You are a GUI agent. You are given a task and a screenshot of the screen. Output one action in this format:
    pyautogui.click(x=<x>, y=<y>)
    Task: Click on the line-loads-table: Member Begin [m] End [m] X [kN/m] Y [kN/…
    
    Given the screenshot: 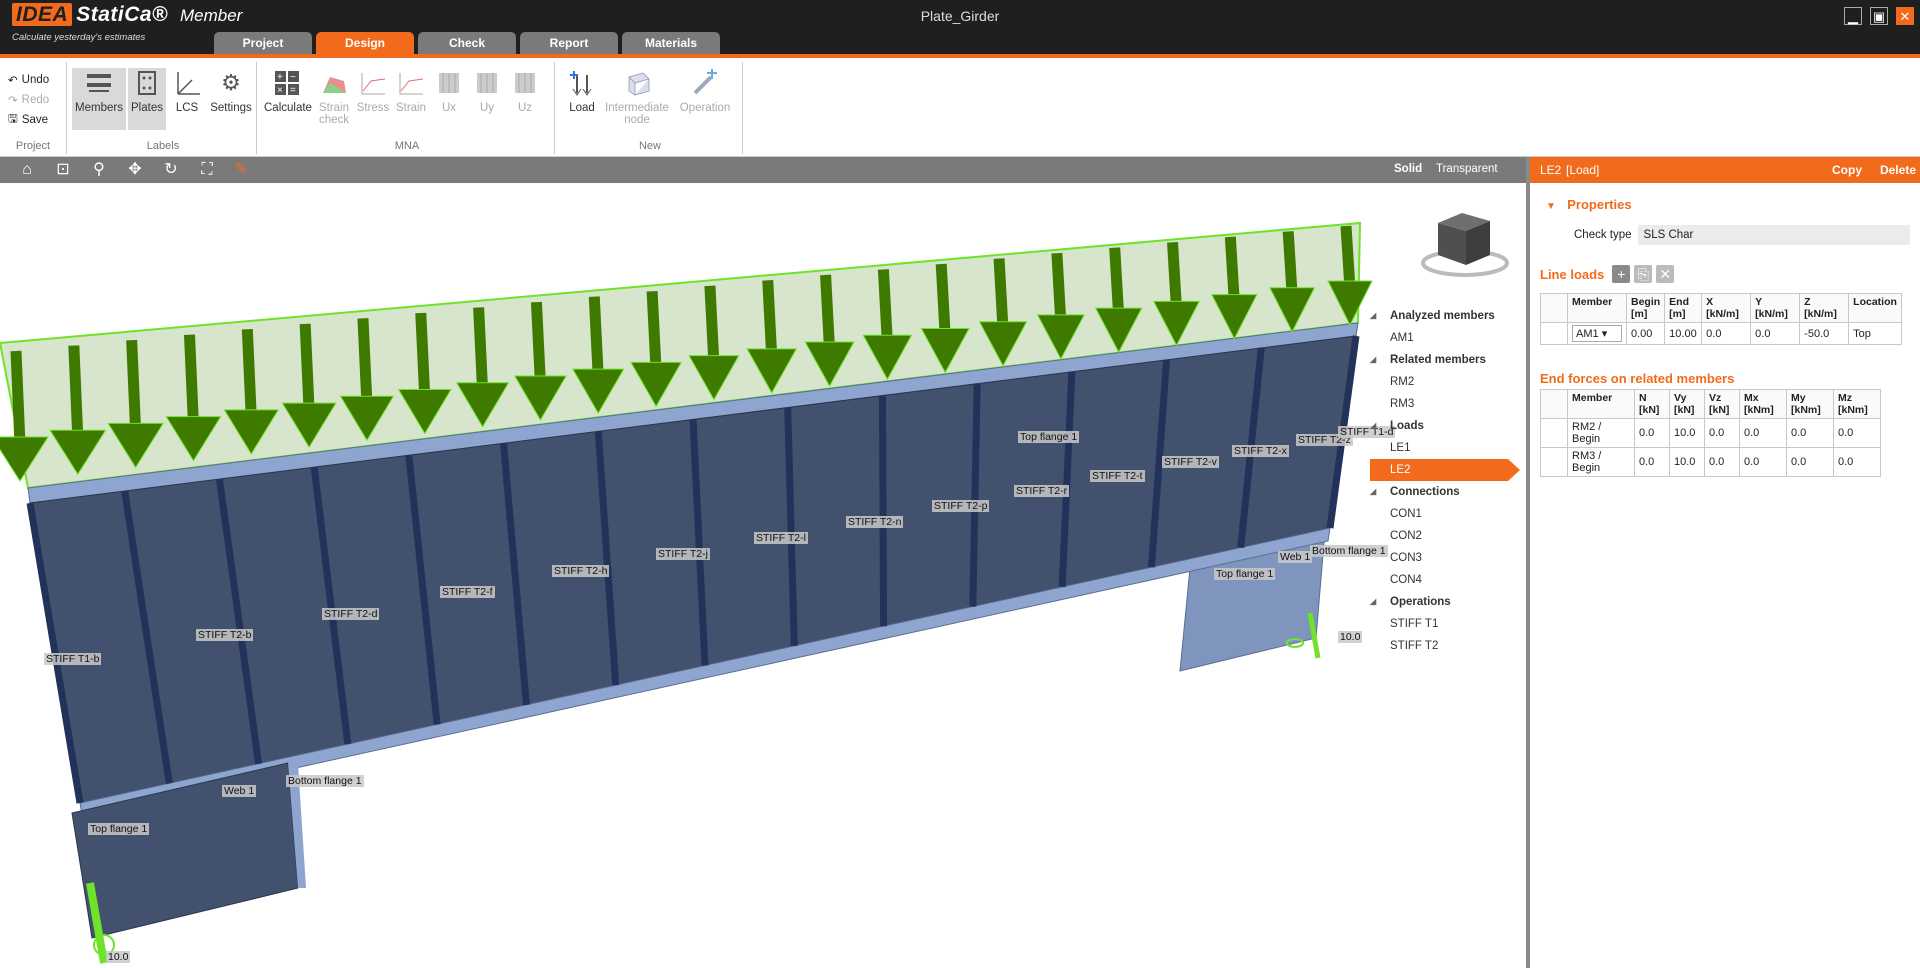 What is the action you would take?
    pyautogui.click(x=1721, y=319)
    